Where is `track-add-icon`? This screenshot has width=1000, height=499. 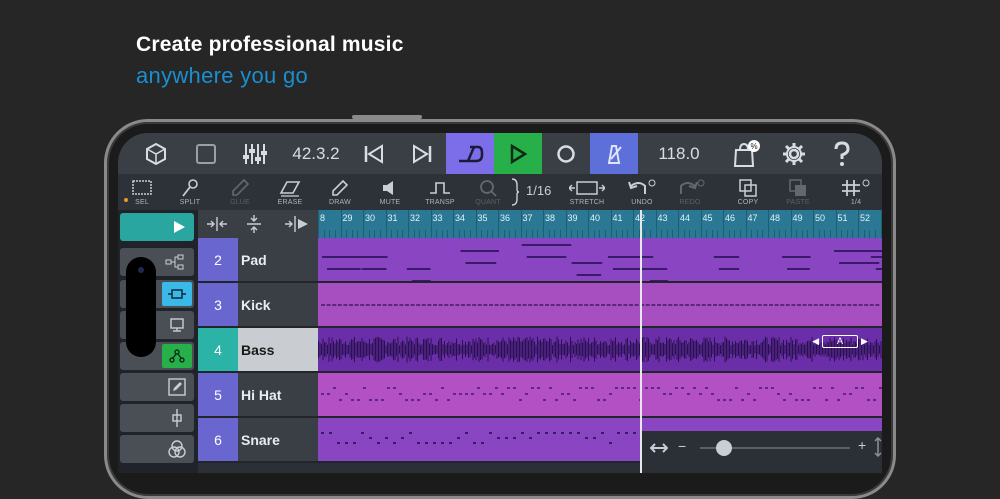
track-add-icon is located at coordinates (297, 226).